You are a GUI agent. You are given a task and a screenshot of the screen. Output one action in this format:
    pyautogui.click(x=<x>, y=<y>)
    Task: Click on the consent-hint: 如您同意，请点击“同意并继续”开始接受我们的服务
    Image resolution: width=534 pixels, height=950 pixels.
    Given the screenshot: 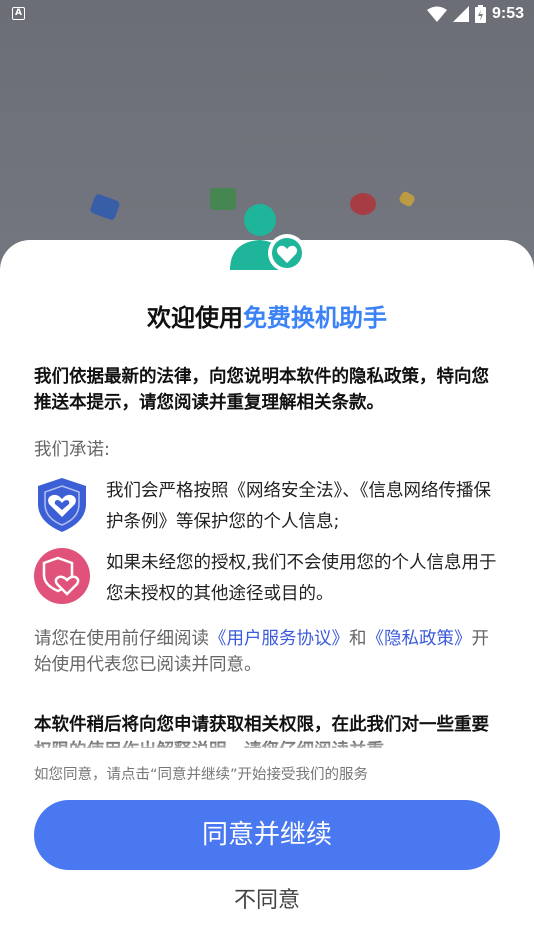 What is the action you would take?
    pyautogui.click(x=201, y=775)
    